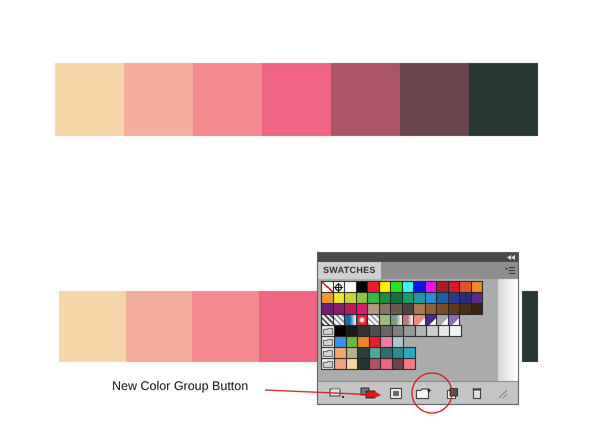  I want to click on collapse-icon, so click(511, 257).